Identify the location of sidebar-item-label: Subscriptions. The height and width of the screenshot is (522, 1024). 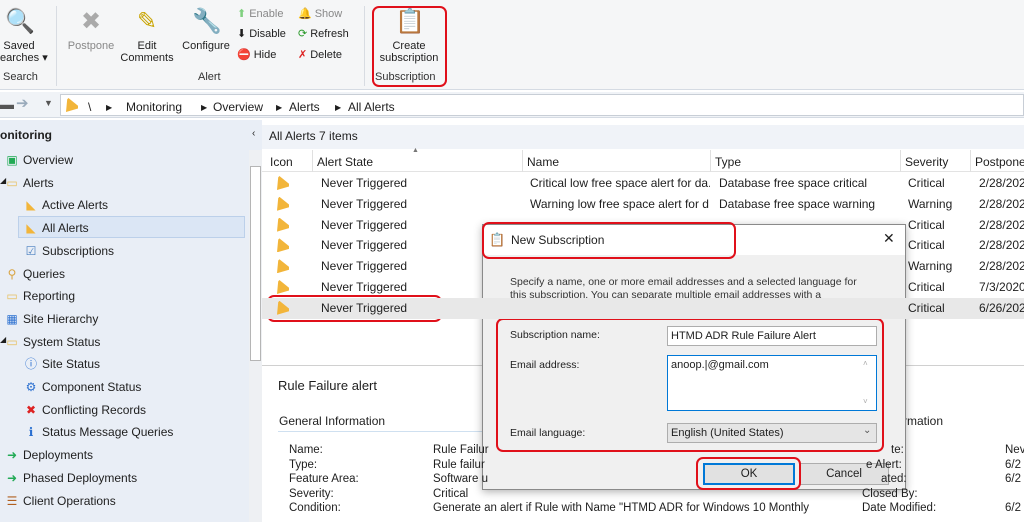
(78, 250).